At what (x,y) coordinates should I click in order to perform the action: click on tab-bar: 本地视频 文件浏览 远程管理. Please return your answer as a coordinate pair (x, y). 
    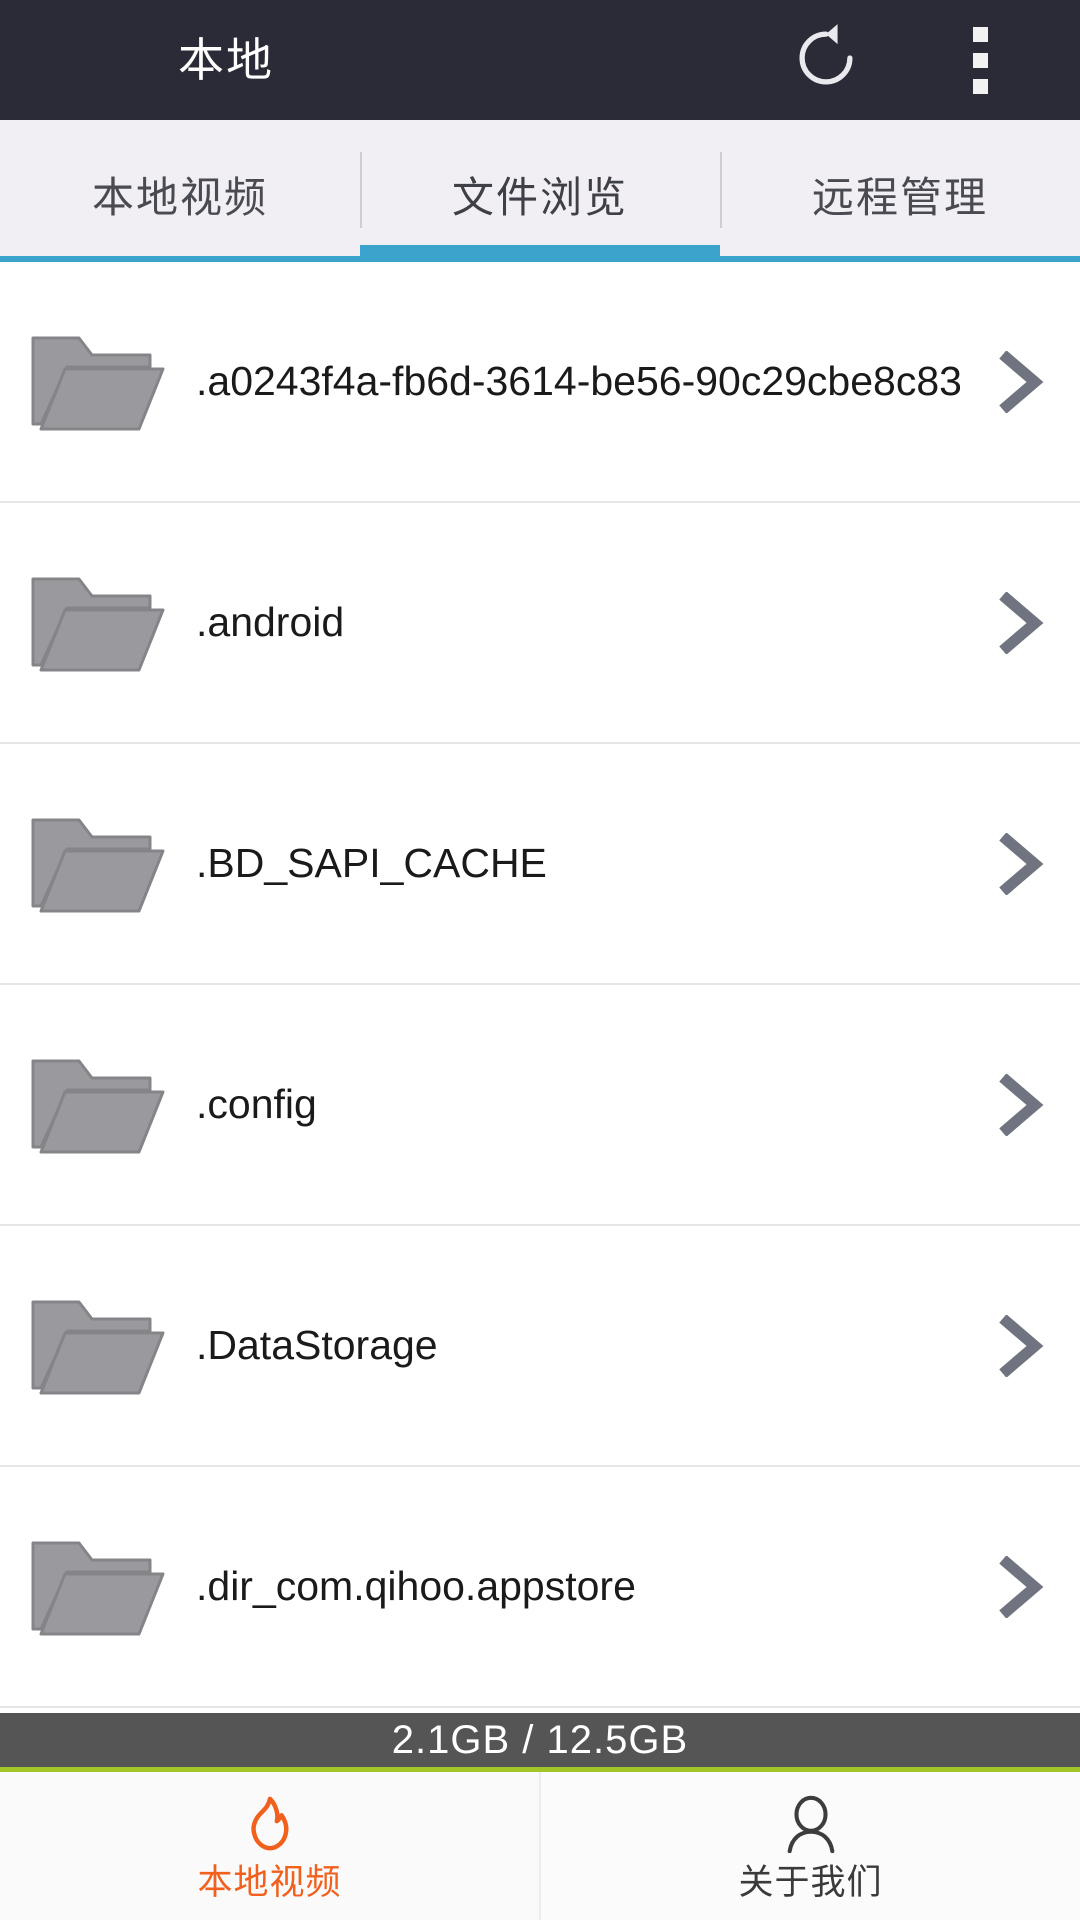
    Looking at the image, I should click on (540, 191).